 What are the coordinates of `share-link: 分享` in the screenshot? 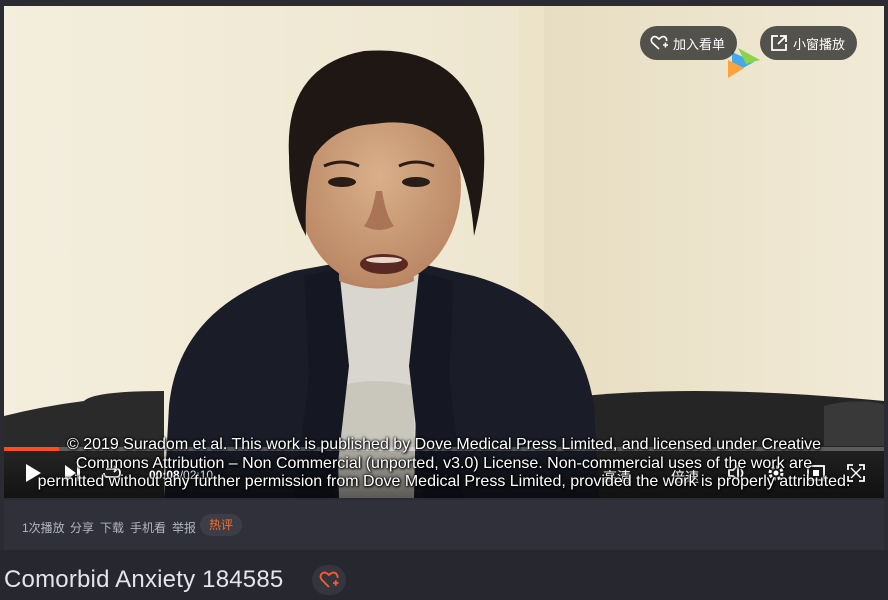 It's located at (82, 527).